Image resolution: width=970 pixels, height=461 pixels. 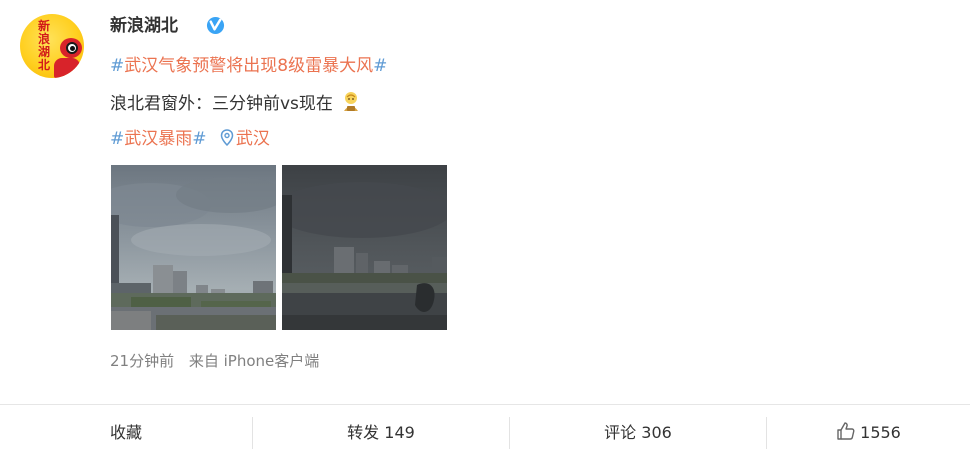 What do you see at coordinates (158, 139) in the screenshot?
I see `tag-link: #武汉暴雨#` at bounding box center [158, 139].